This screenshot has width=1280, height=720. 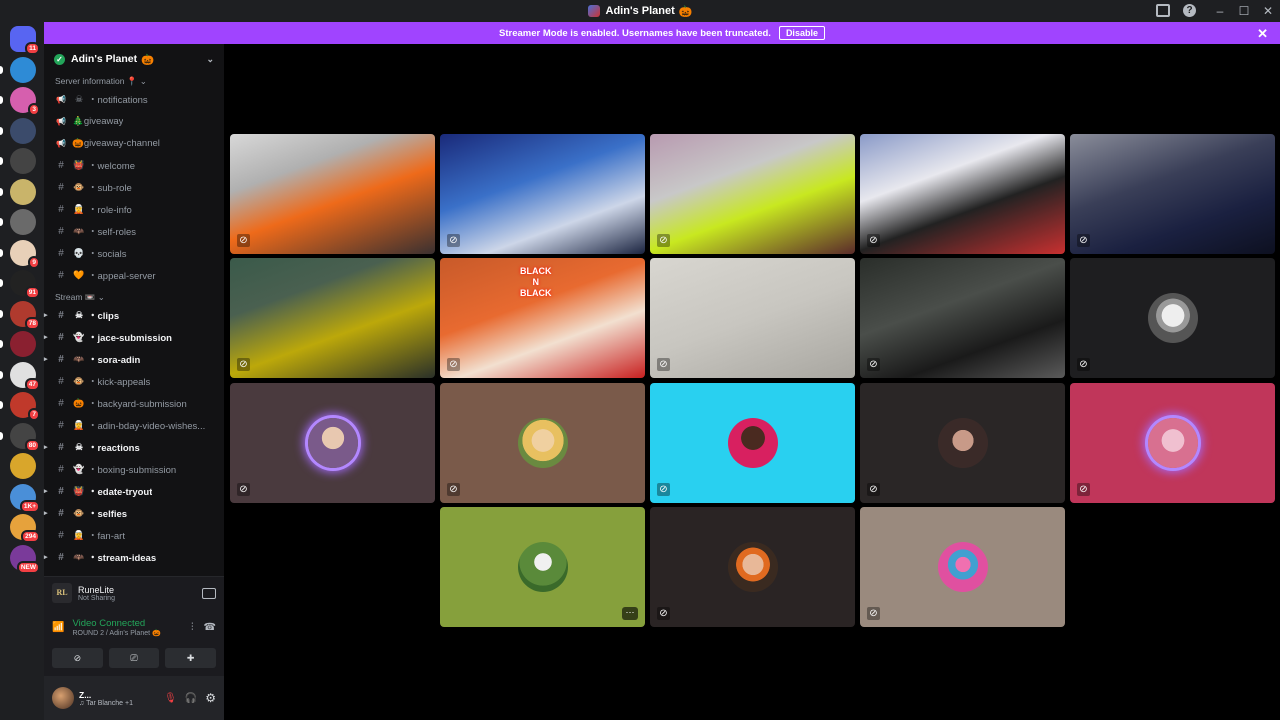 What do you see at coordinates (210, 59) in the screenshot?
I see `chevron-down-icon: ⌄` at bounding box center [210, 59].